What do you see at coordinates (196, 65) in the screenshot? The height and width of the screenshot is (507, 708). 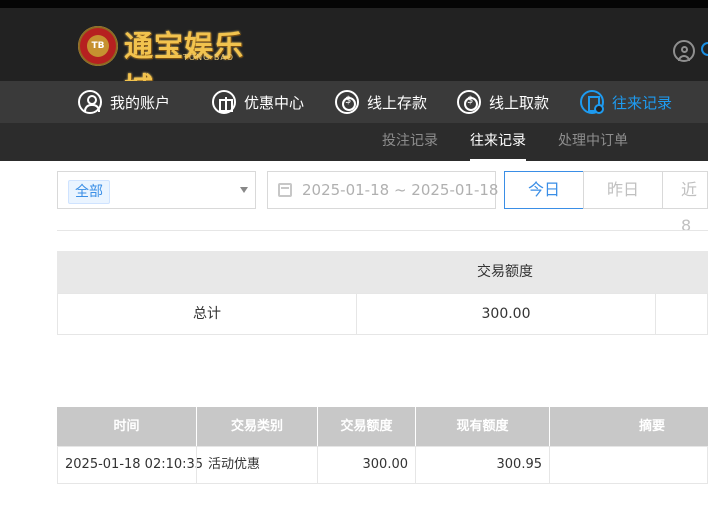 I see `brand-name: 通宝娱乐城 TONG BAO` at bounding box center [196, 65].